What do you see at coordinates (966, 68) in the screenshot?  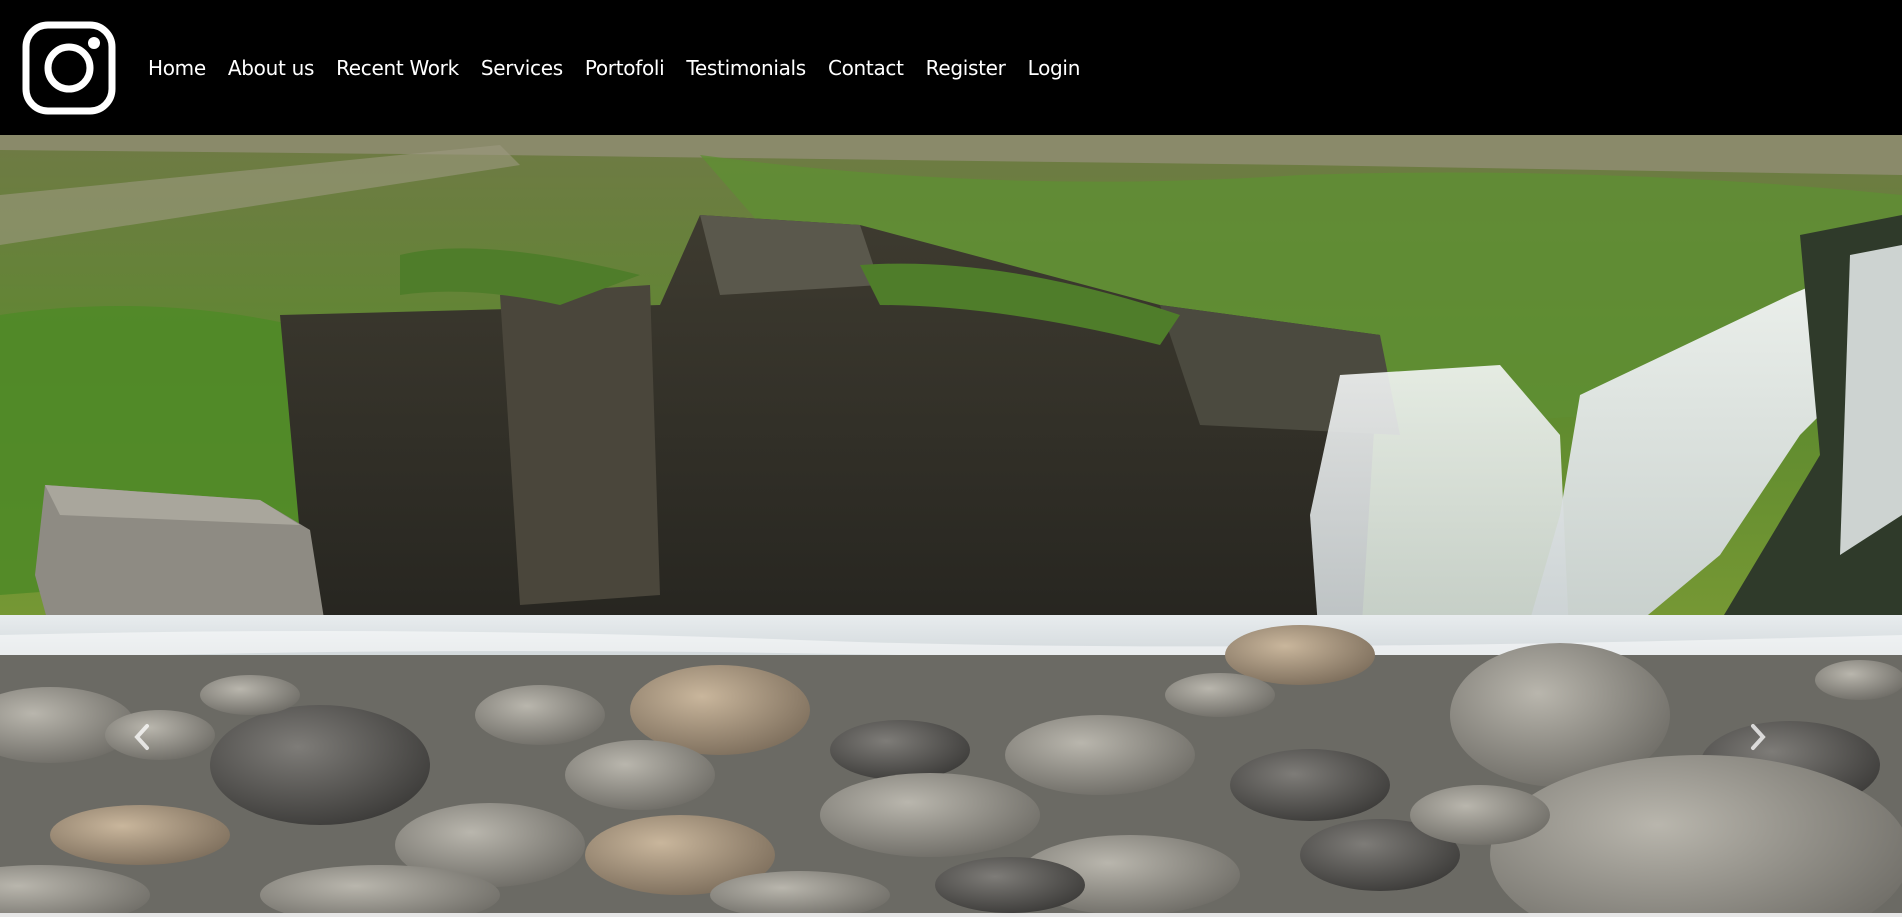 I see `nav-link-register: Register` at bounding box center [966, 68].